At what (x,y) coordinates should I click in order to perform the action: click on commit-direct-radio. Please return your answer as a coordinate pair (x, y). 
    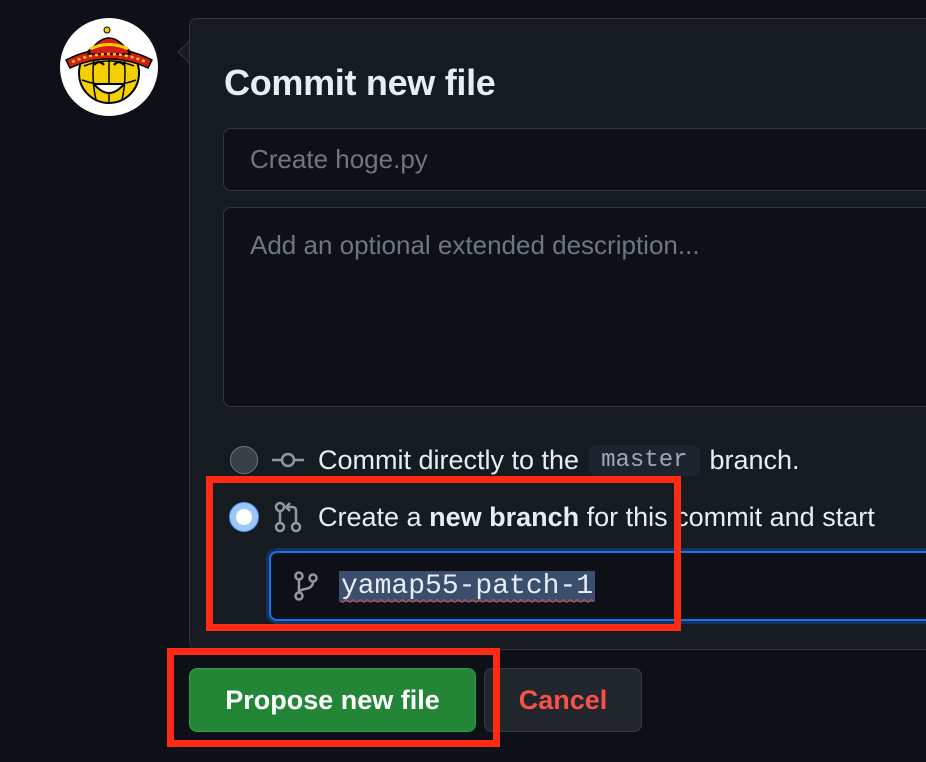
    Looking at the image, I should click on (244, 460).